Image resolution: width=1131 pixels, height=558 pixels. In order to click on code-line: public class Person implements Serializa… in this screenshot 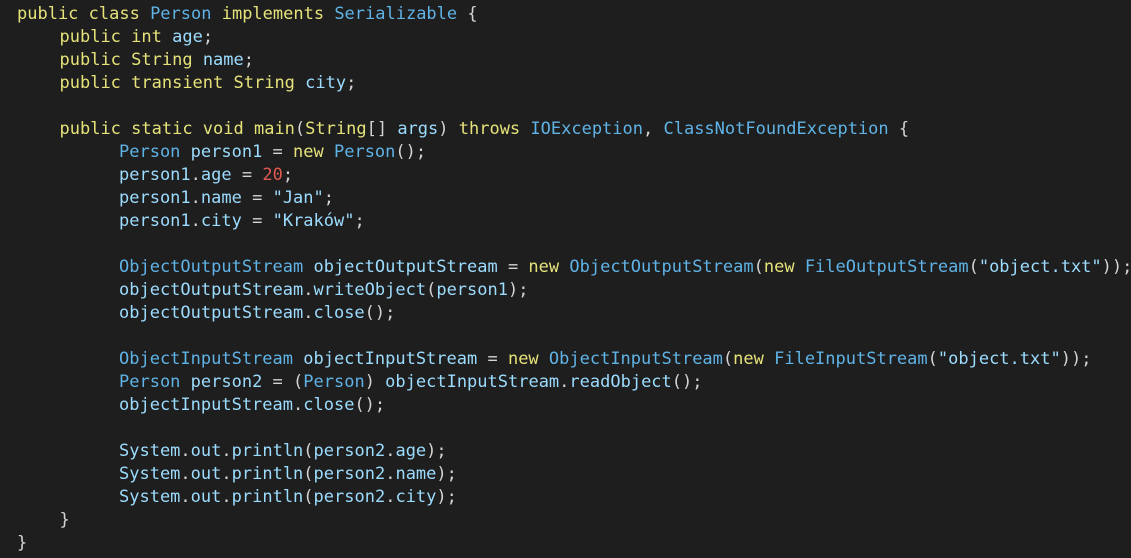, I will do `click(565, 14)`.